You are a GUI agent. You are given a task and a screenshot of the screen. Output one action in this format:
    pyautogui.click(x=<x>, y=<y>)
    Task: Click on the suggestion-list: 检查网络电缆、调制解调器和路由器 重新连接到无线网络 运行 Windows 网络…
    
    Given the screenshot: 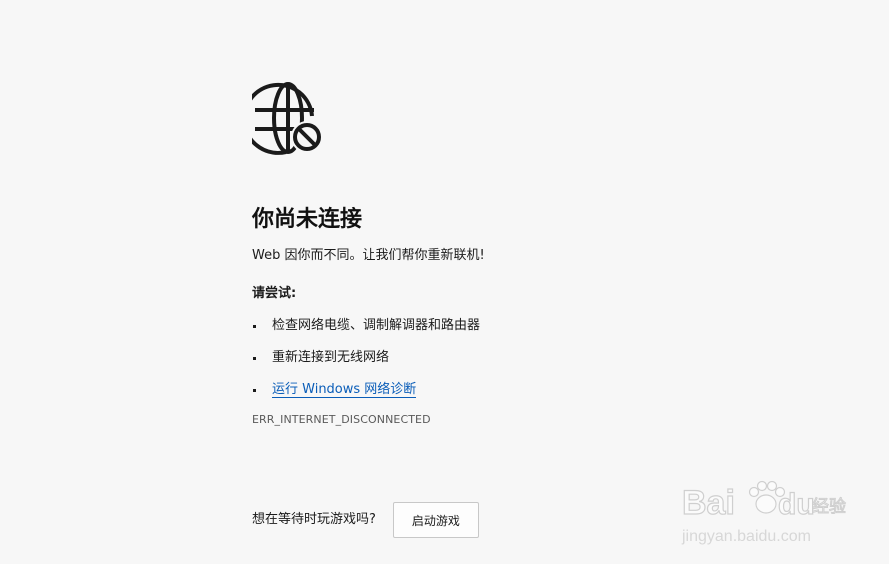 What is the action you would take?
    pyautogui.click(x=462, y=358)
    